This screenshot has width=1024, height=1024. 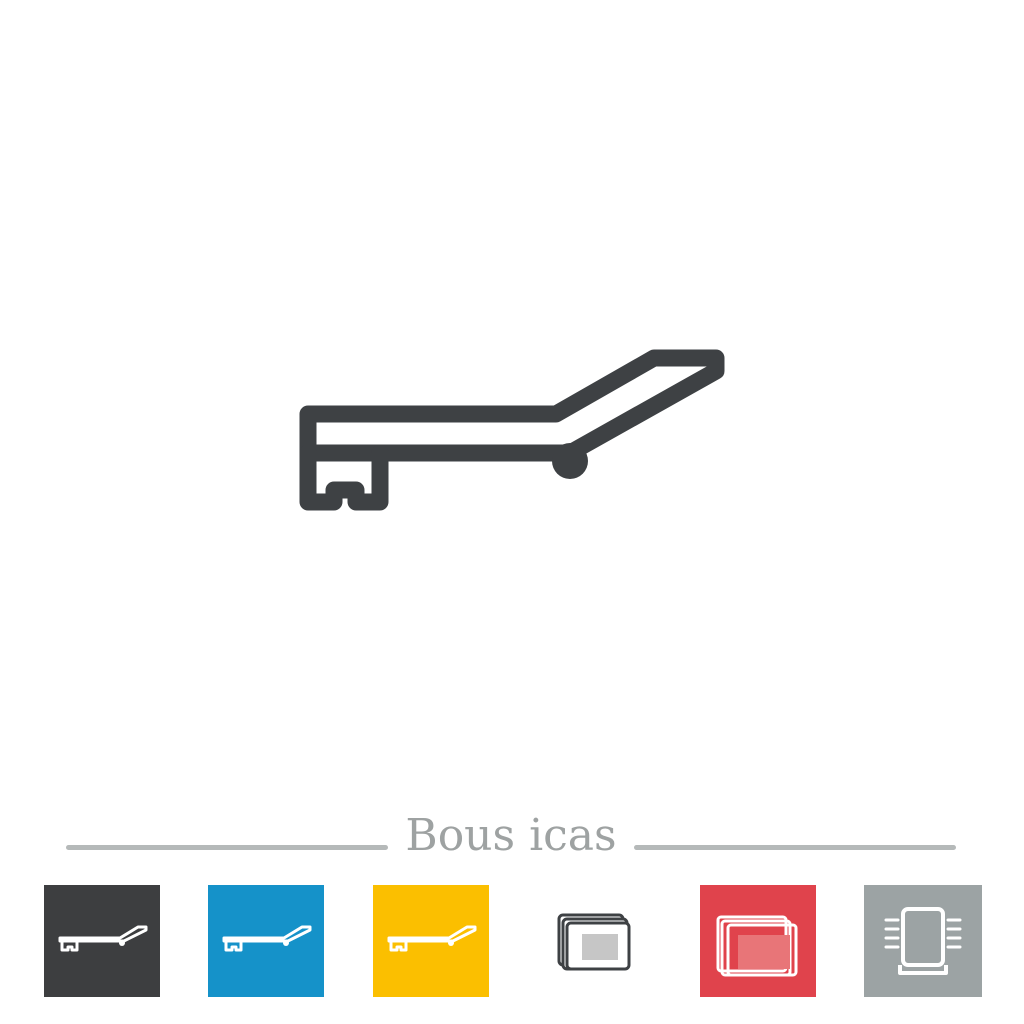 What do you see at coordinates (227, 847) in the screenshot?
I see `divider-line-left` at bounding box center [227, 847].